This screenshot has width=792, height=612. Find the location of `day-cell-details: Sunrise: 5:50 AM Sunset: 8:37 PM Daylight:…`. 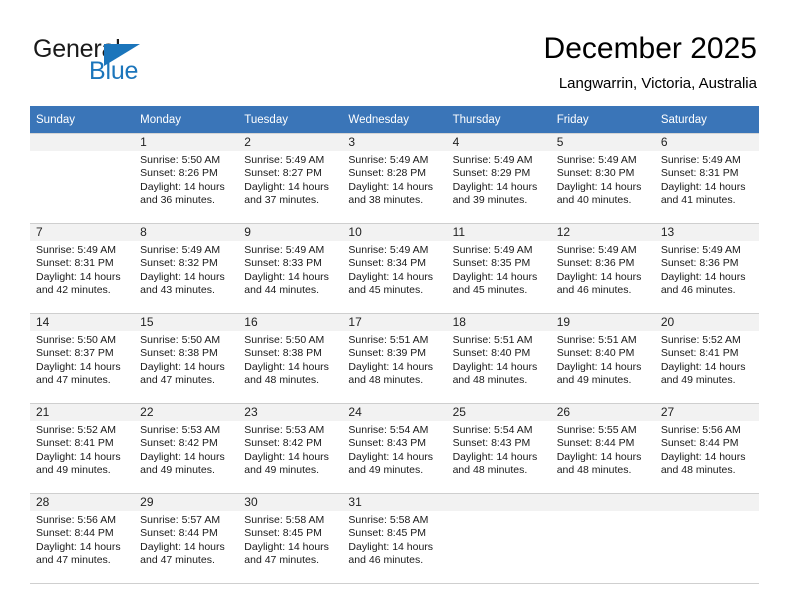

day-cell-details: Sunrise: 5:50 AM Sunset: 8:37 PM Daylight:… is located at coordinates (82, 359).